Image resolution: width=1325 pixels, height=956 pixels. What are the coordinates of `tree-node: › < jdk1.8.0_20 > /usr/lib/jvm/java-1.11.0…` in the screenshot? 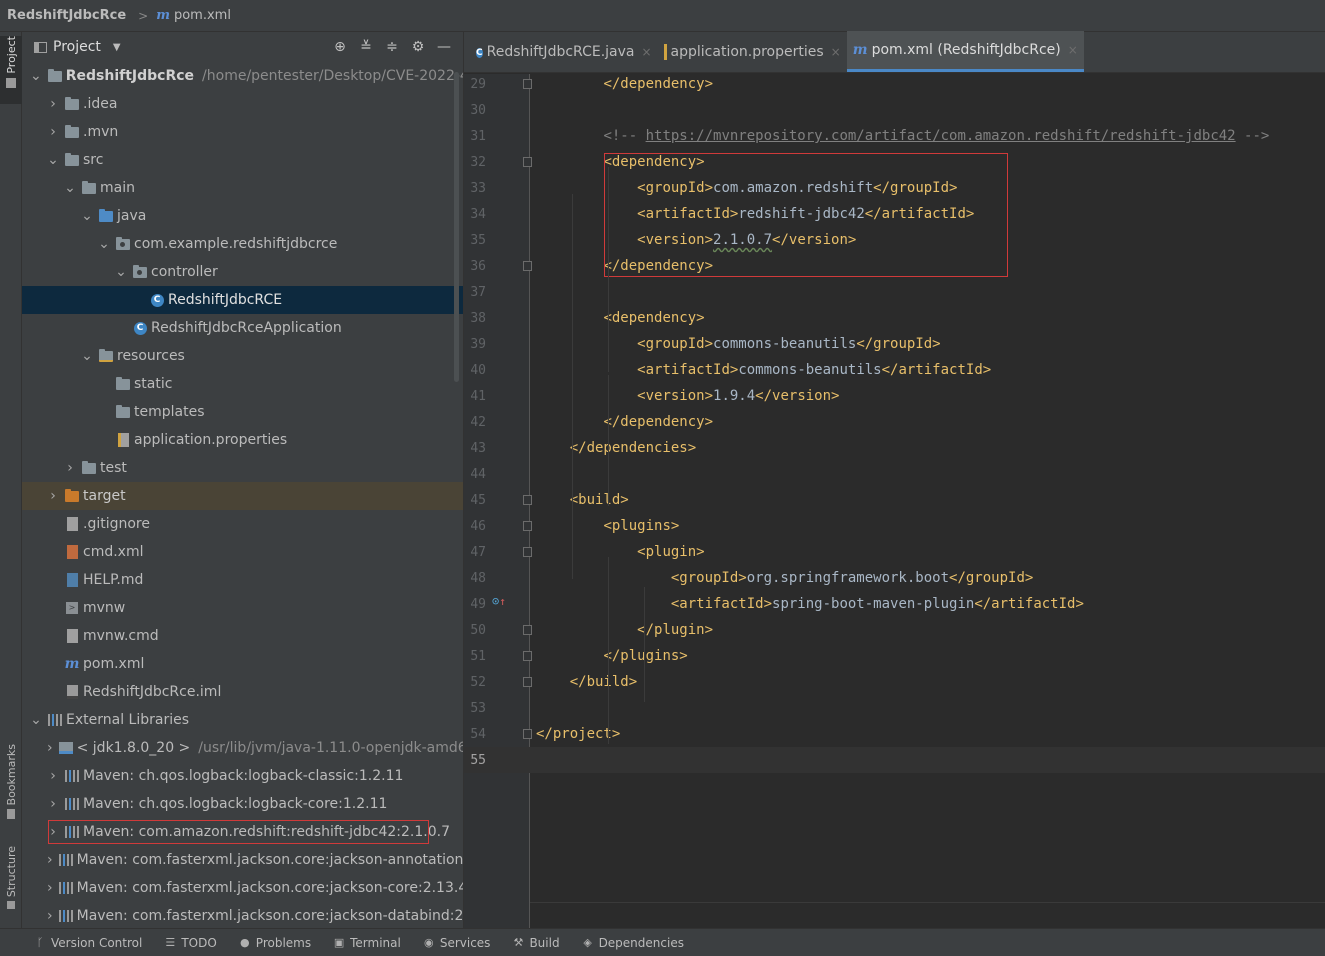 It's located at (242, 748).